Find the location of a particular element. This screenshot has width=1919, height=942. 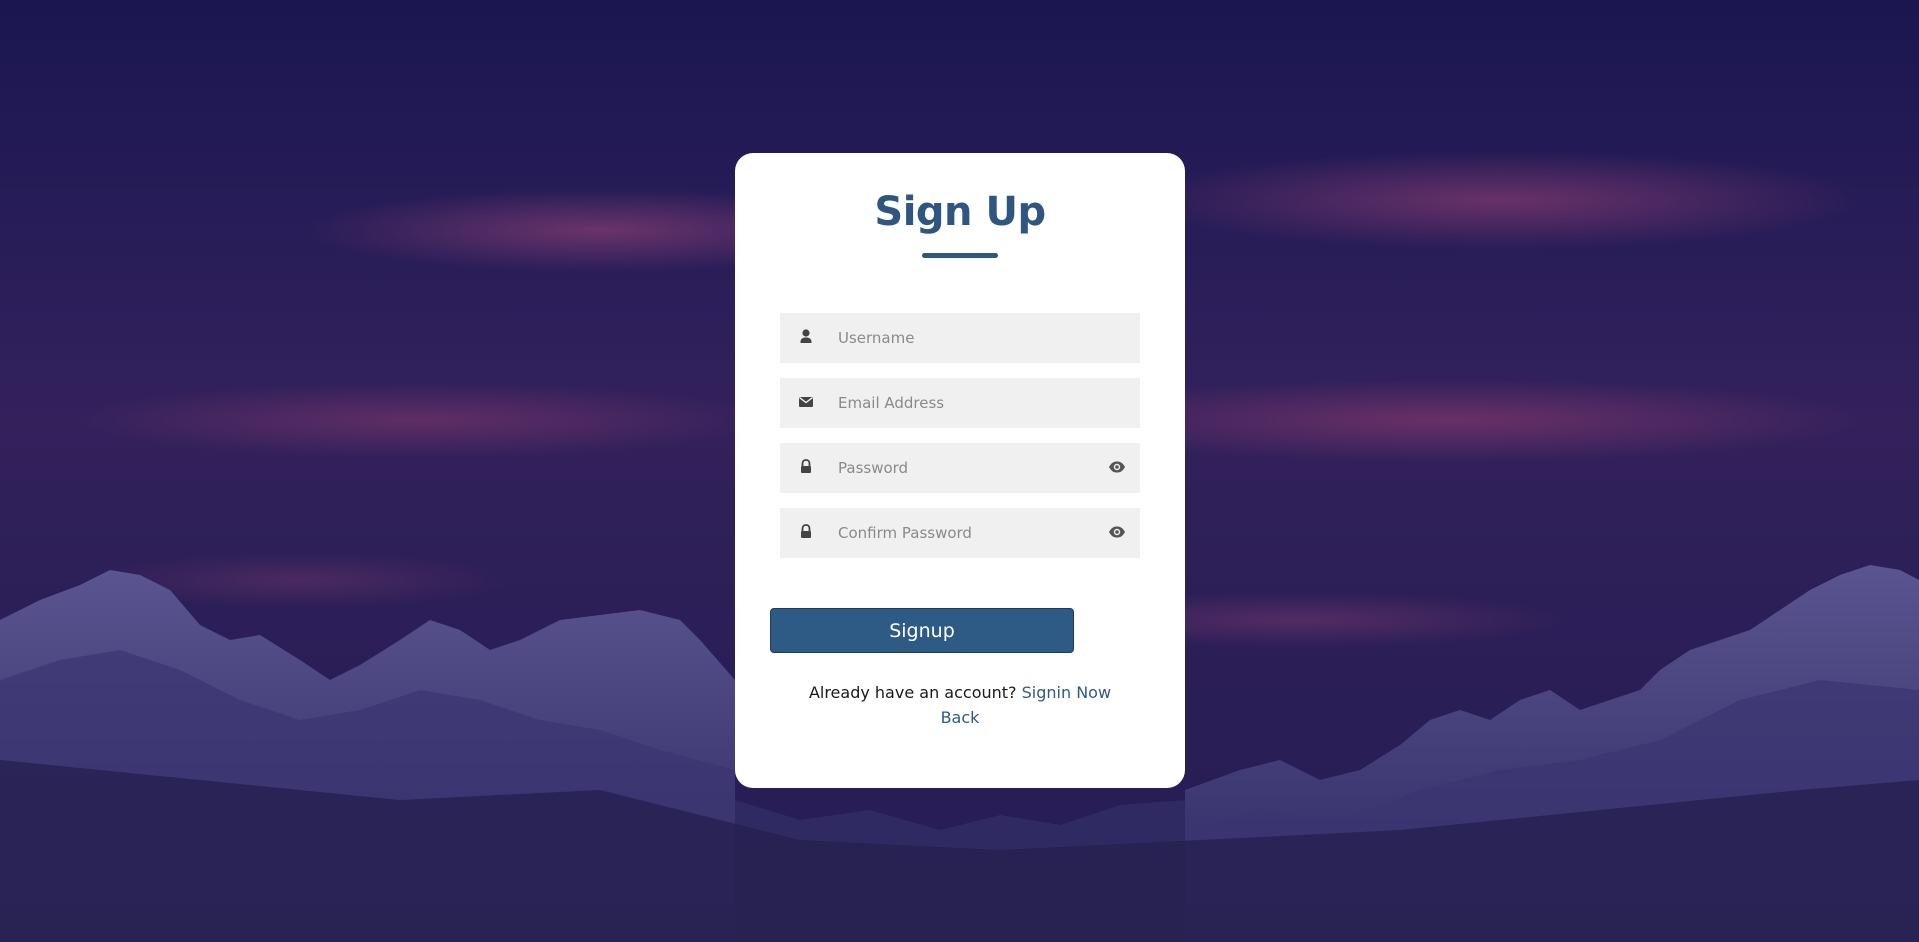

title-underline is located at coordinates (960, 255).